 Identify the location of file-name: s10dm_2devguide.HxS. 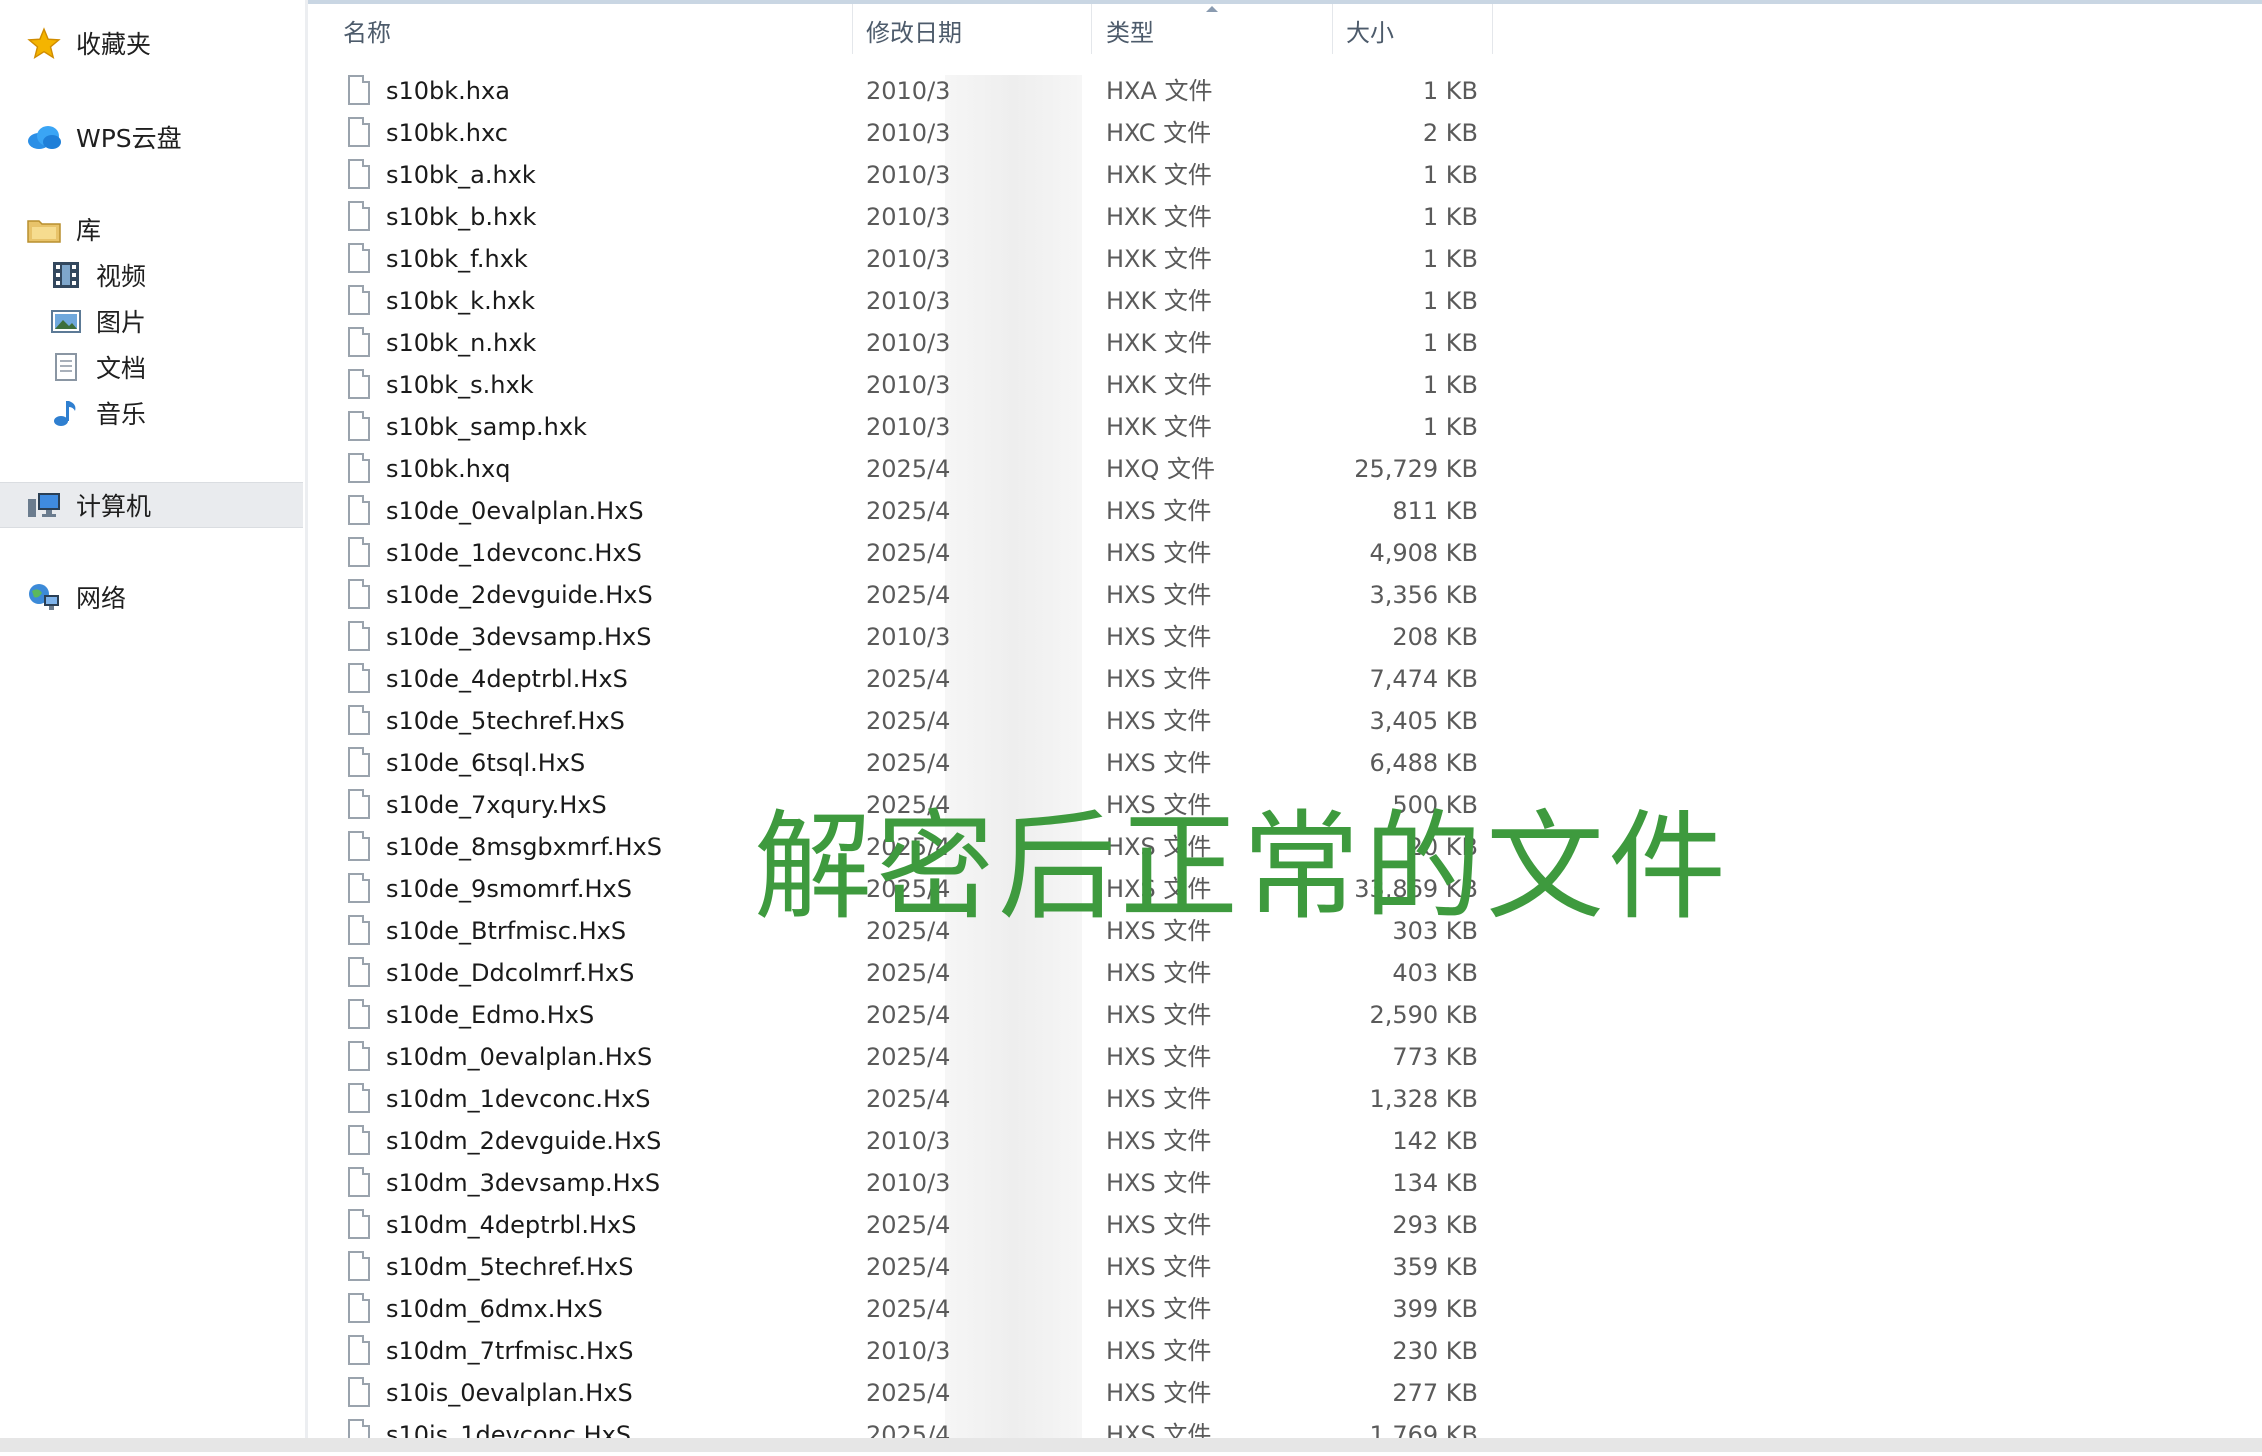
(524, 1141).